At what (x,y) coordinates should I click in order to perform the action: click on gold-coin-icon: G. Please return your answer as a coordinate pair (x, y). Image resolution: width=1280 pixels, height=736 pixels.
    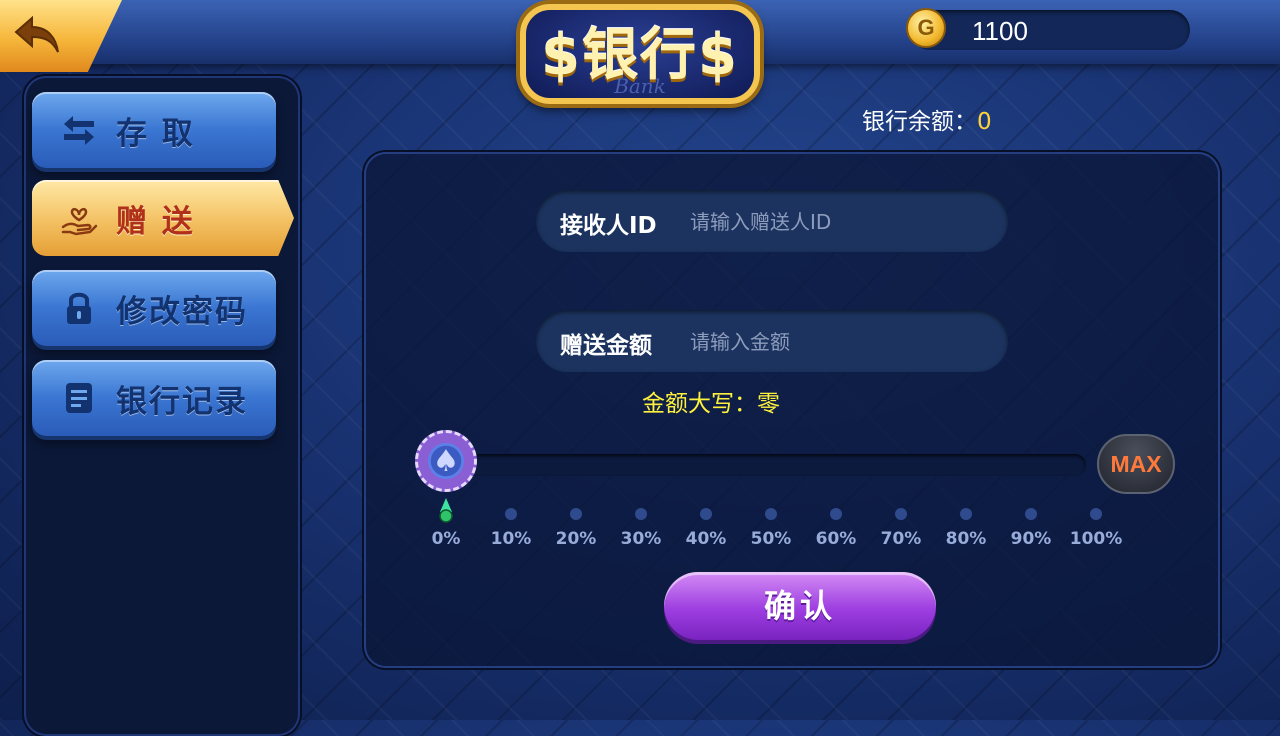
    Looking at the image, I should click on (926, 28).